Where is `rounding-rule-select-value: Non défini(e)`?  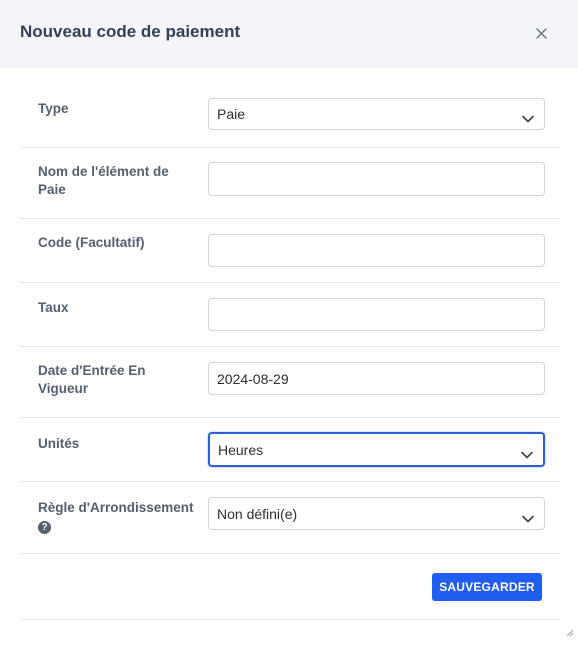
rounding-rule-select-value: Non défini(e) is located at coordinates (257, 513).